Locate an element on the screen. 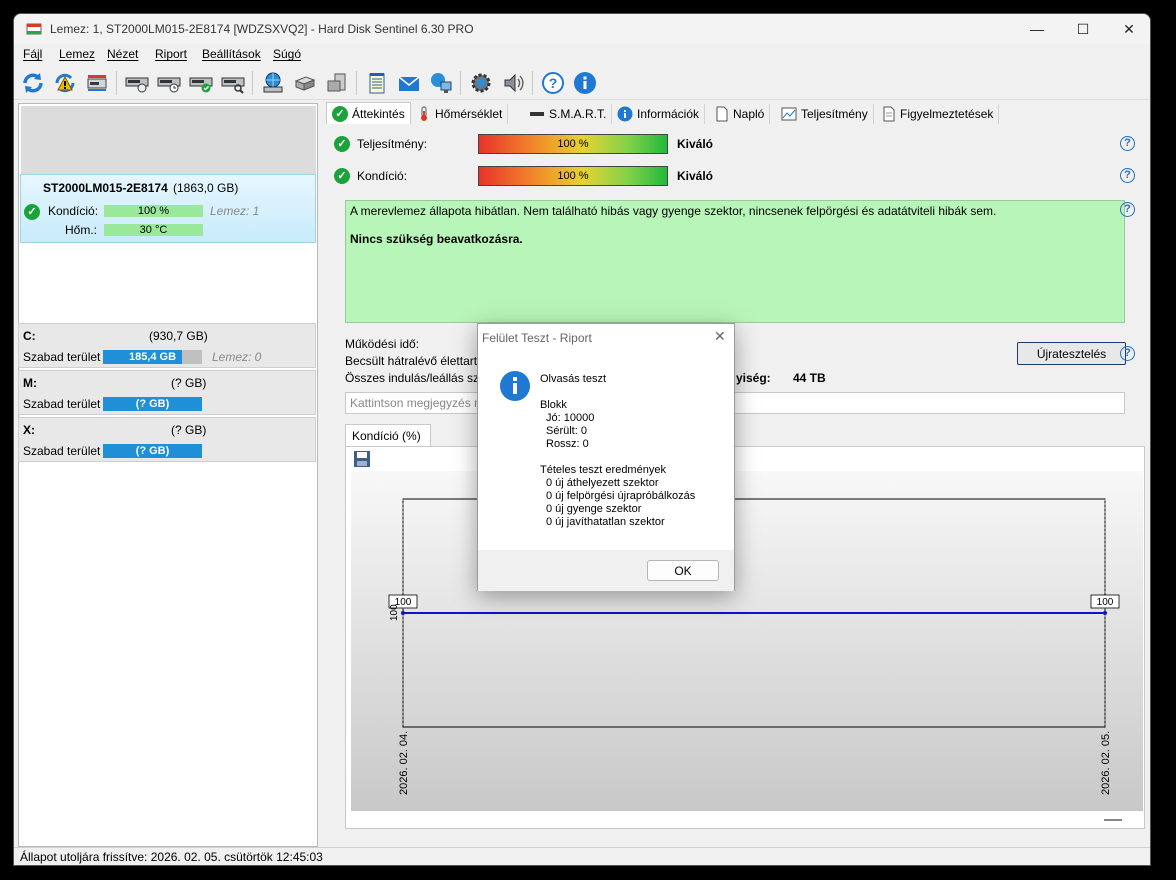 The image size is (1176, 880). dialog-bad-count: Rossz: 0 is located at coordinates (567, 444).